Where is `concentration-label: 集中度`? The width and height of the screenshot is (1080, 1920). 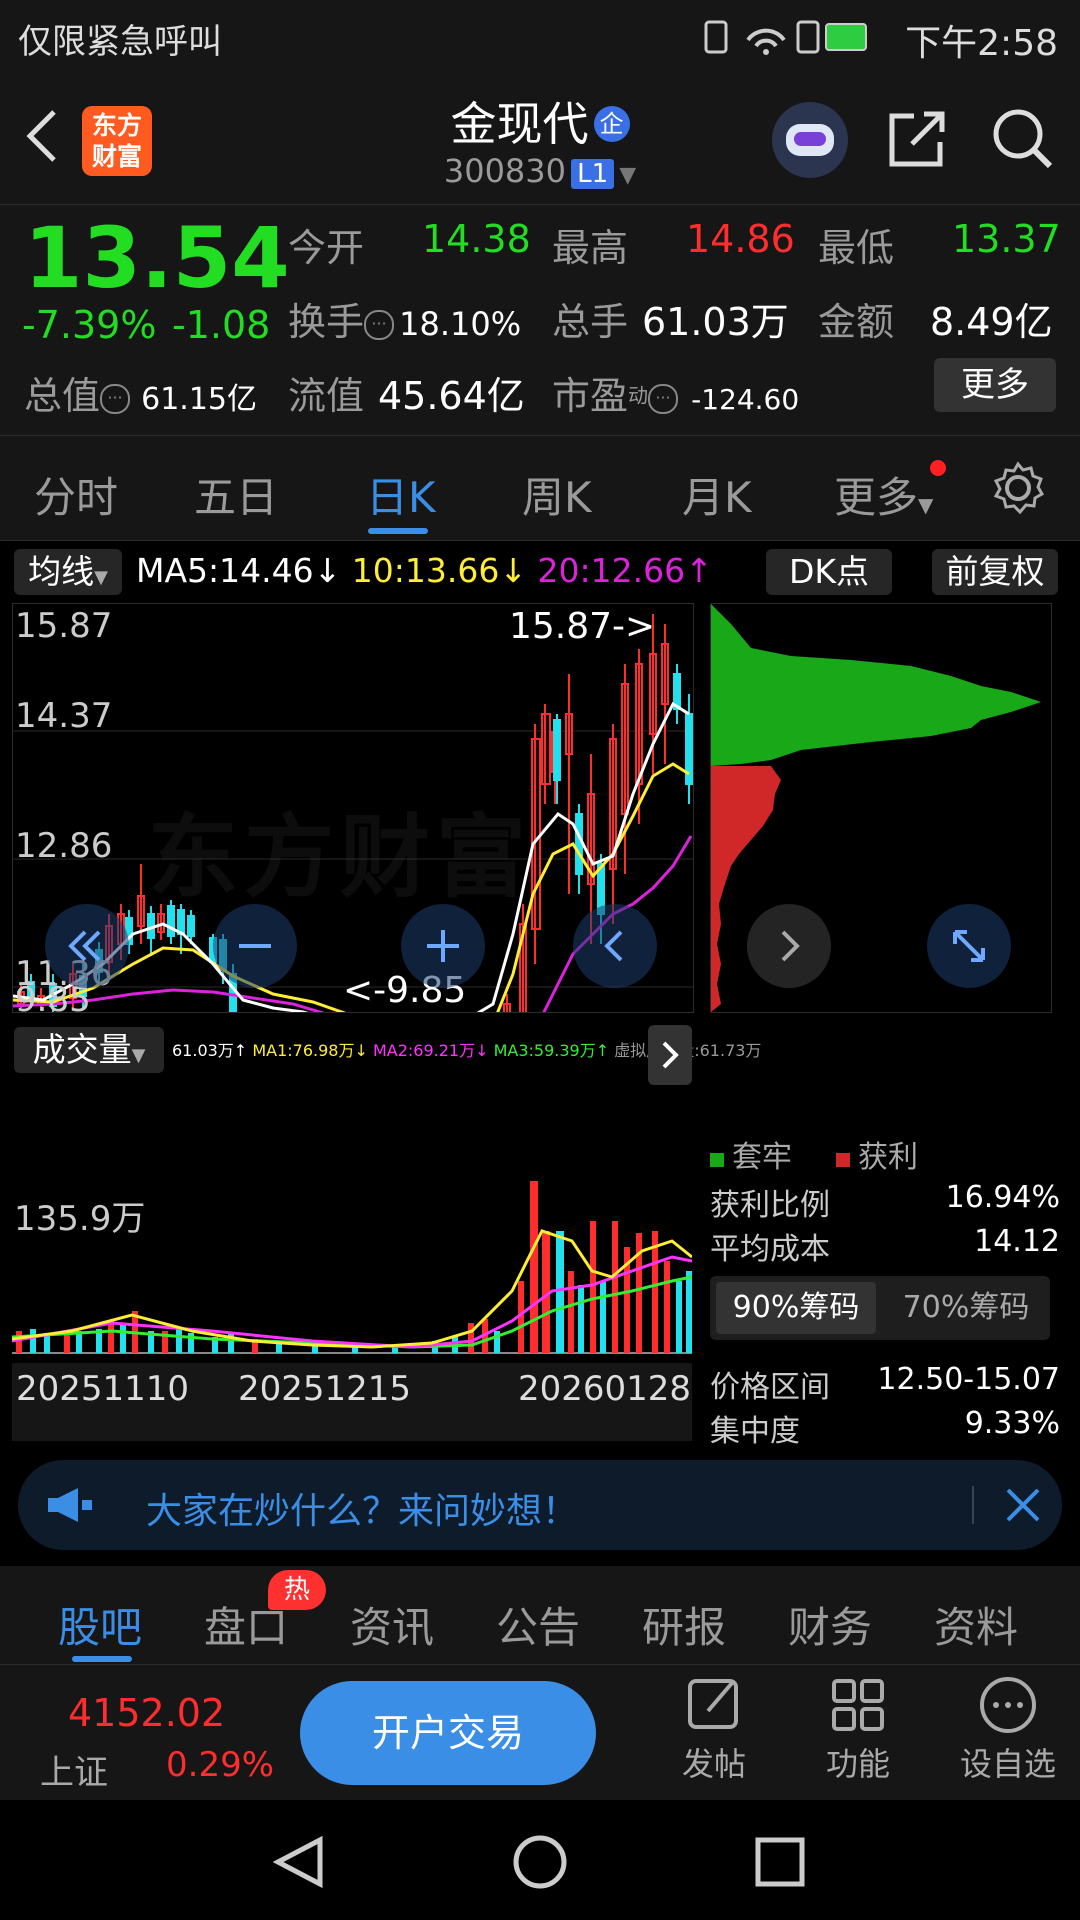 concentration-label: 集中度 is located at coordinates (755, 1431).